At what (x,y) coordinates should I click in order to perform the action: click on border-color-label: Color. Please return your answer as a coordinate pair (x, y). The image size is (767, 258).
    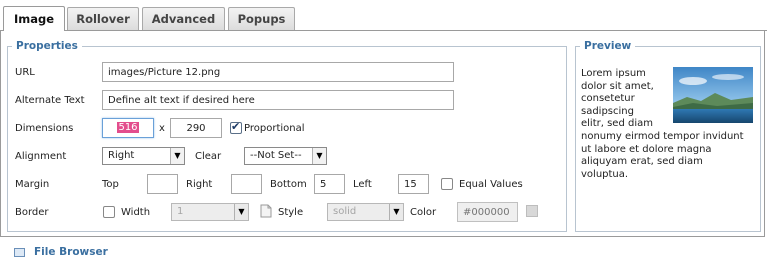
    Looking at the image, I should click on (423, 212).